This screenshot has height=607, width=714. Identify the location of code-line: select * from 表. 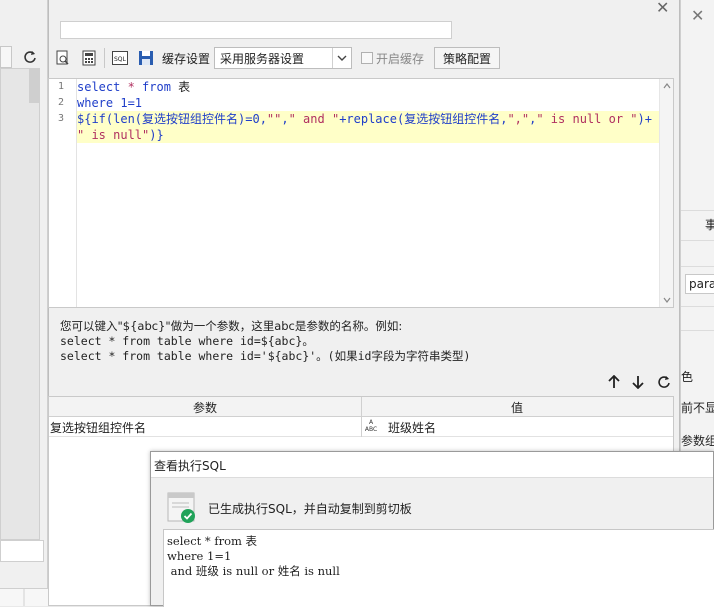
(134, 87).